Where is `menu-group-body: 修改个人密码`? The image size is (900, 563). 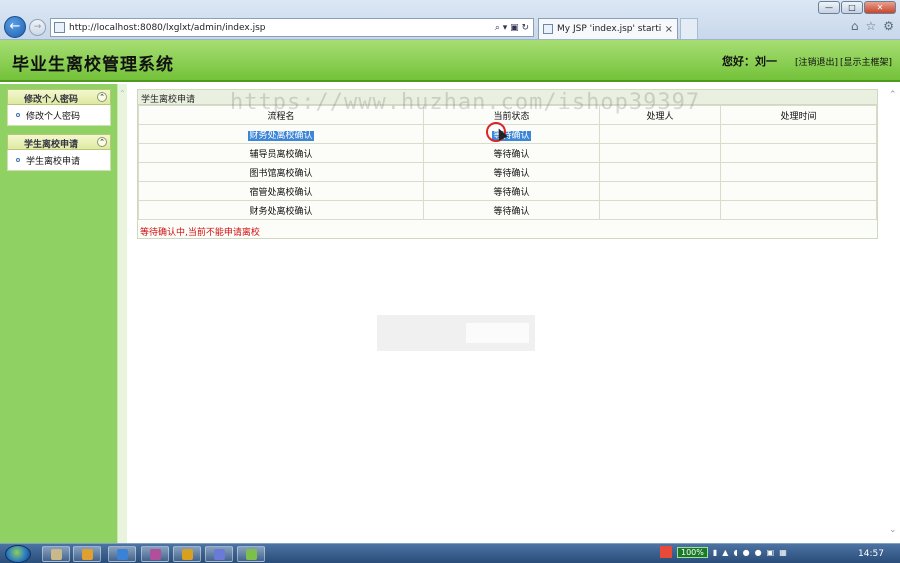 menu-group-body: 修改个人密码 is located at coordinates (59, 115).